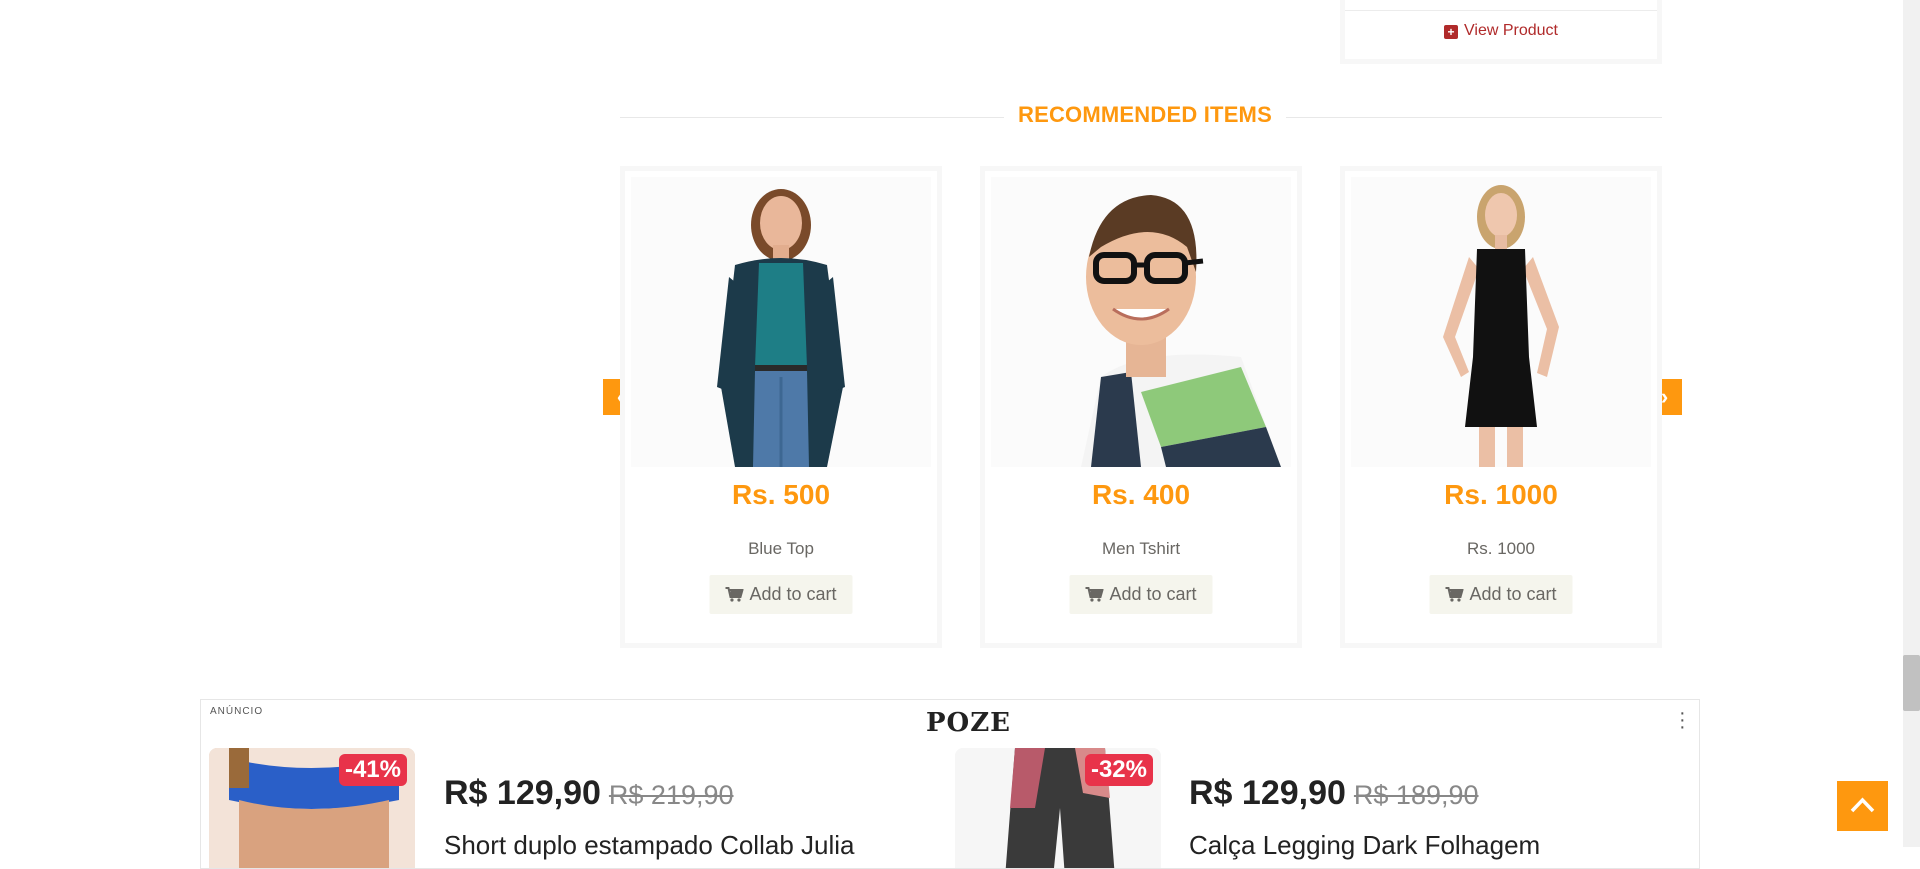 This screenshot has height=869, width=1920. I want to click on scroll-to-top-button, so click(1862, 806).